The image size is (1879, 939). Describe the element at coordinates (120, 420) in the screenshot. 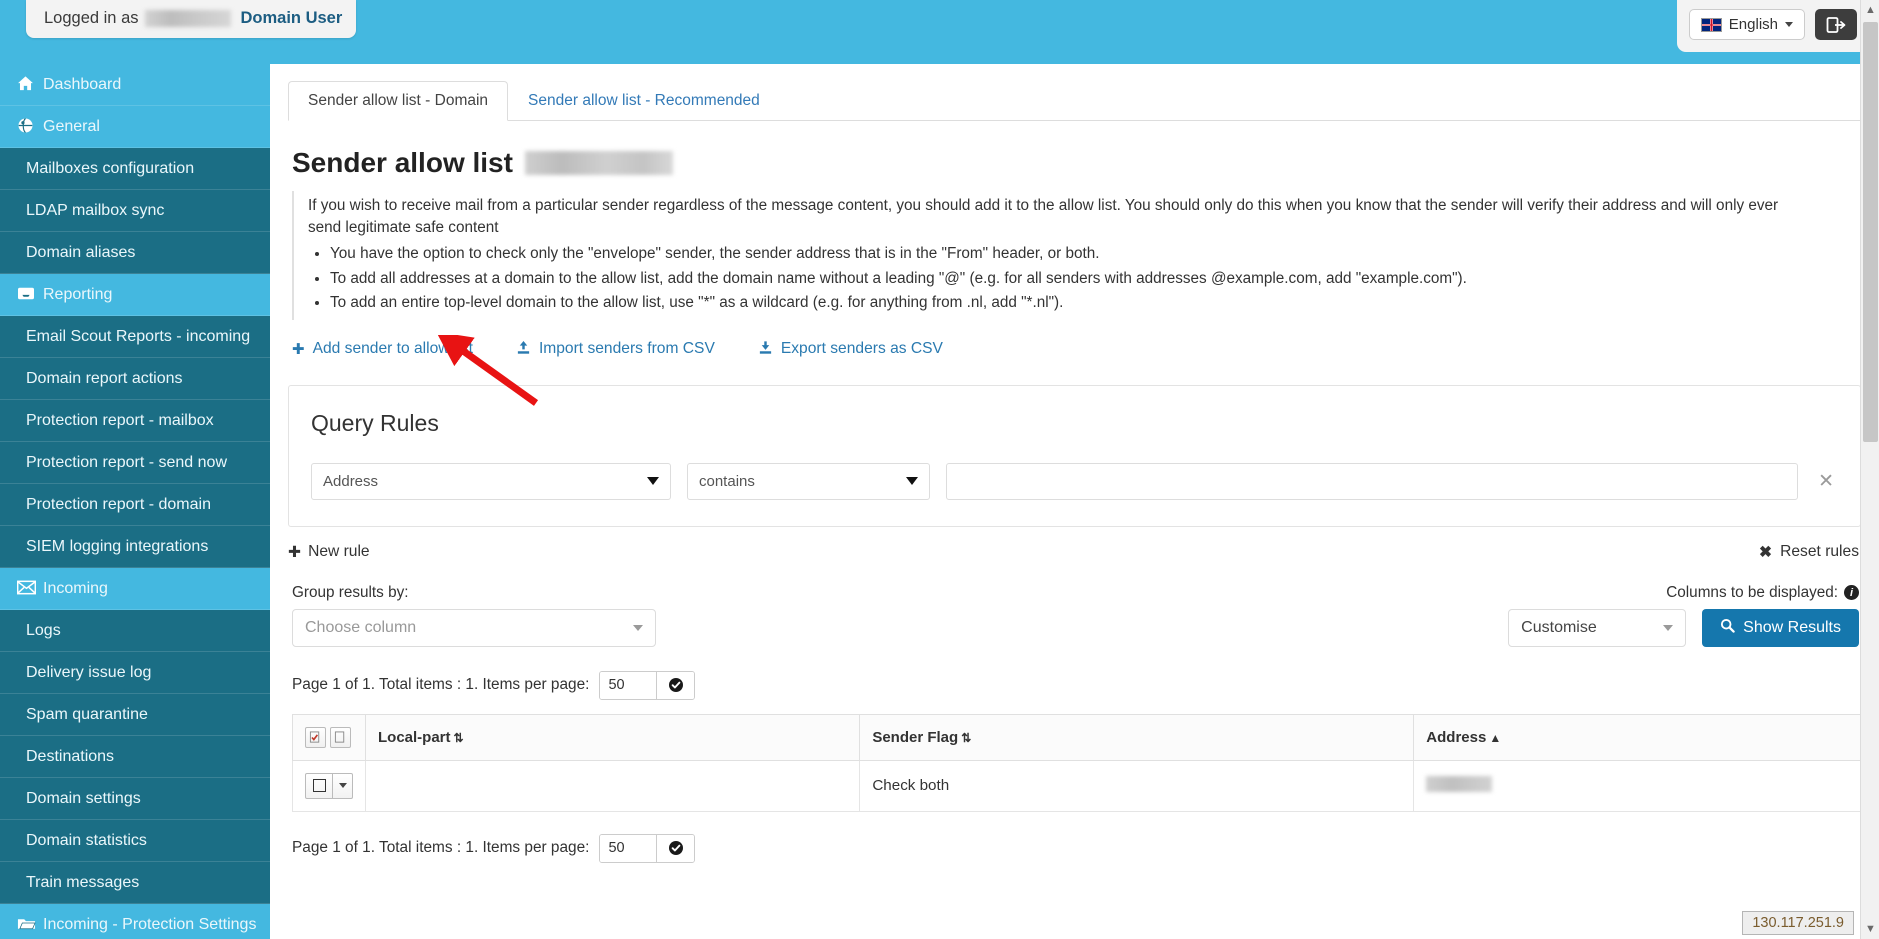

I see `sidebar-item-label: Protection report - mailbox` at that location.